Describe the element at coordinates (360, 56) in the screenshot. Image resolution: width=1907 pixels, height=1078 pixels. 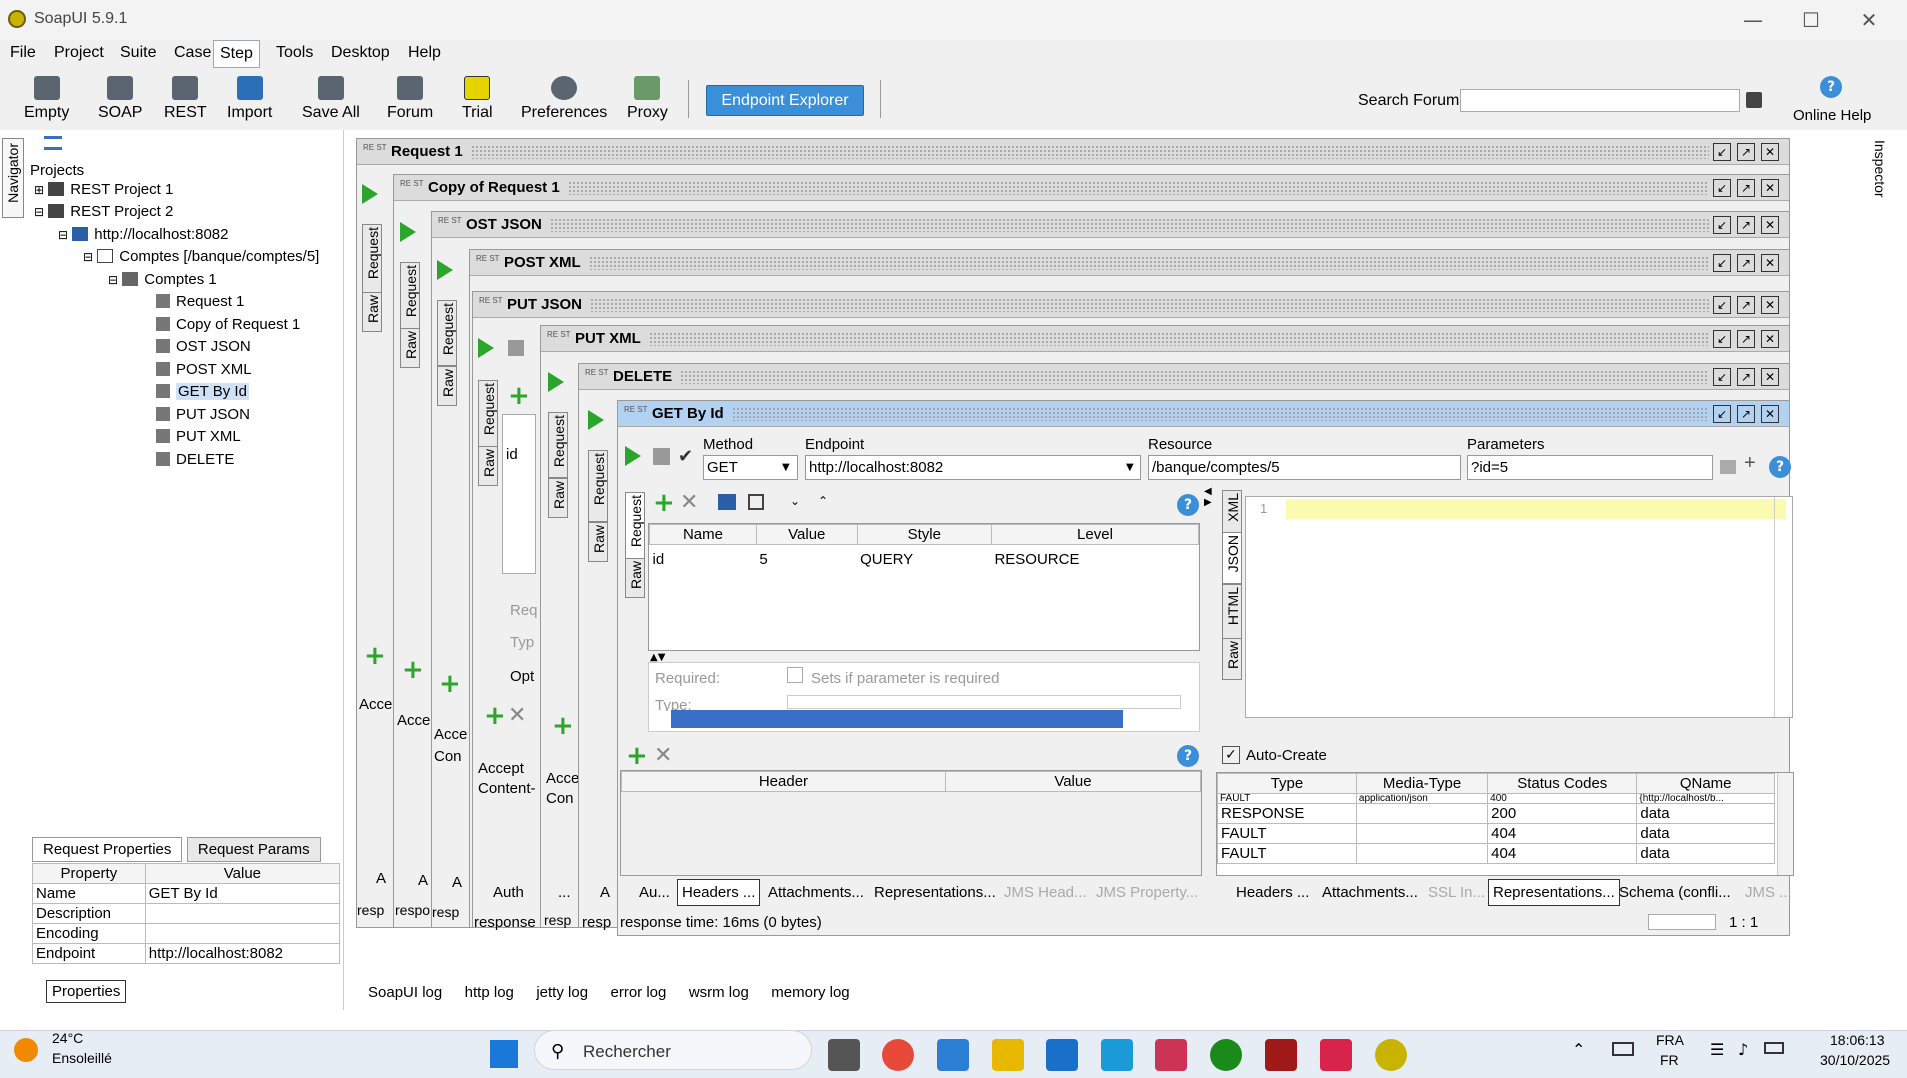
I see `menu-desktop: Desktop` at that location.